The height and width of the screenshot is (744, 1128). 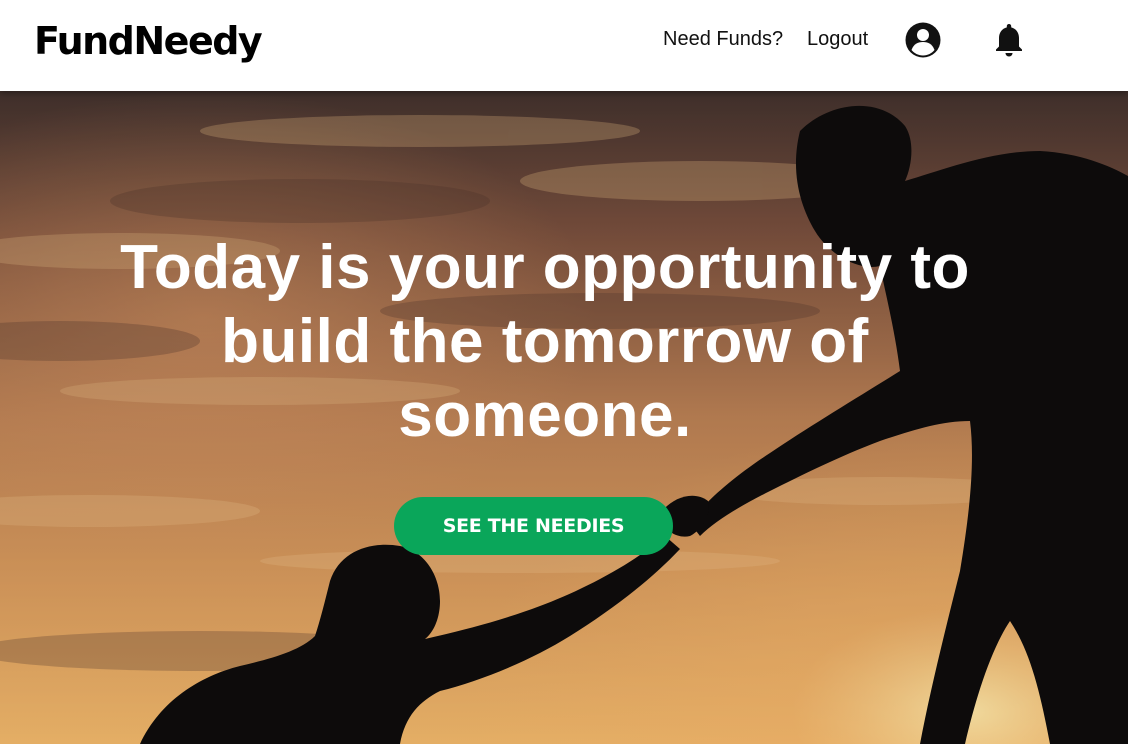 What do you see at coordinates (564, 45) in the screenshot?
I see `top-navbar: FundNeedy Need Funds? Logout` at bounding box center [564, 45].